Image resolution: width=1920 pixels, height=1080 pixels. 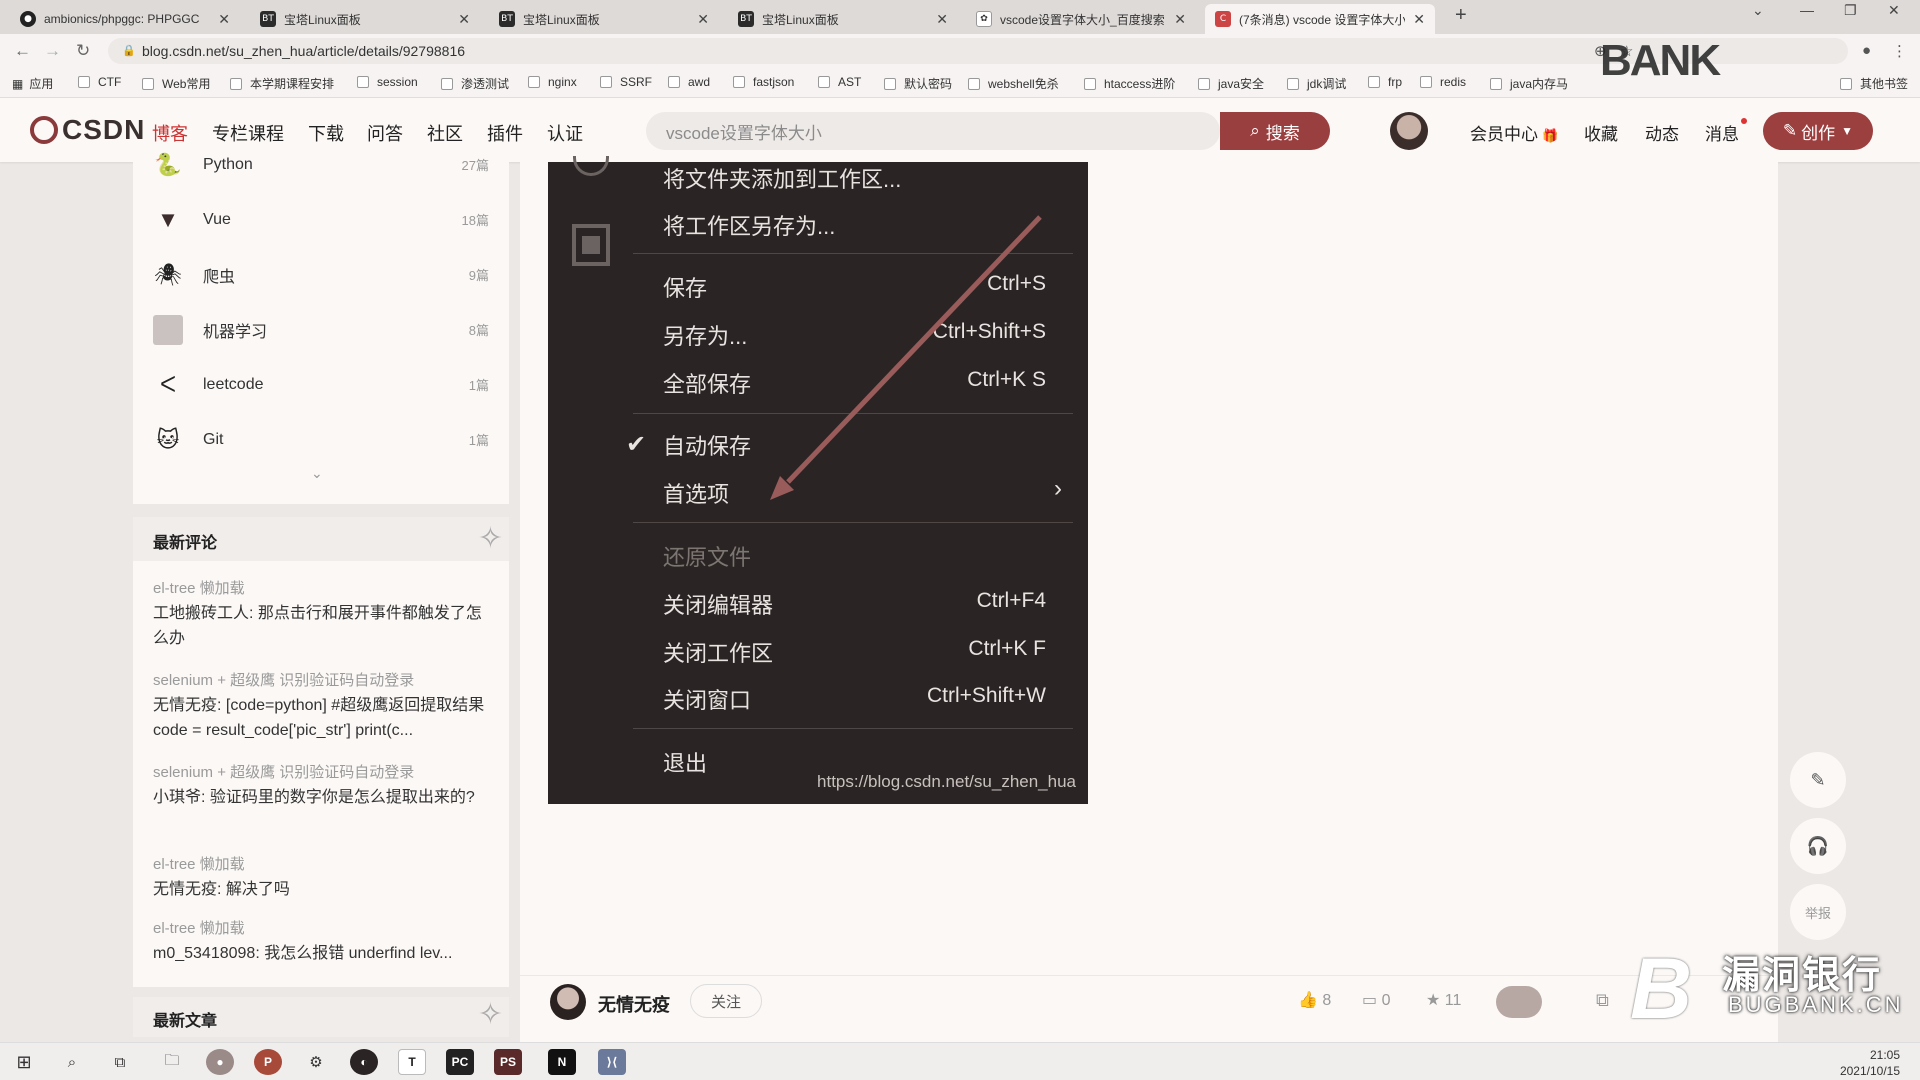 What do you see at coordinates (87, 130) in the screenshot?
I see `csdn-logo: CSDN` at bounding box center [87, 130].